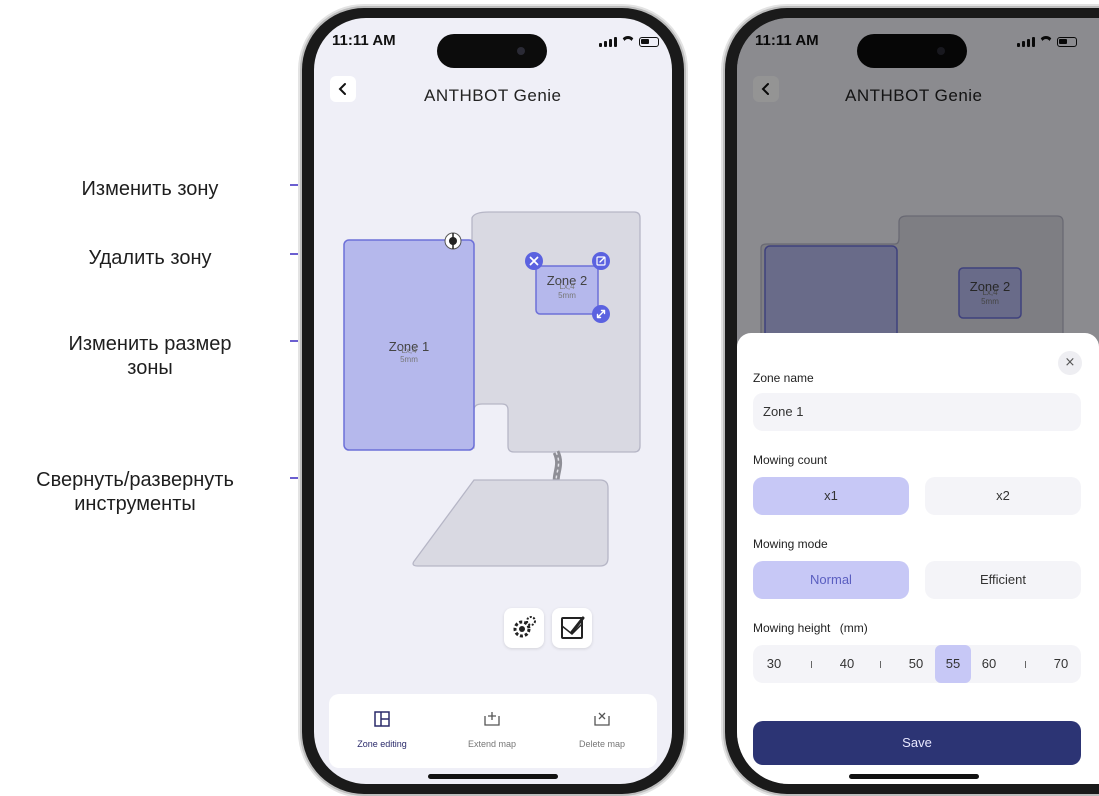  Describe the element at coordinates (792, 628) in the screenshot. I see `mowing-height-label-text: Mowing height` at that location.